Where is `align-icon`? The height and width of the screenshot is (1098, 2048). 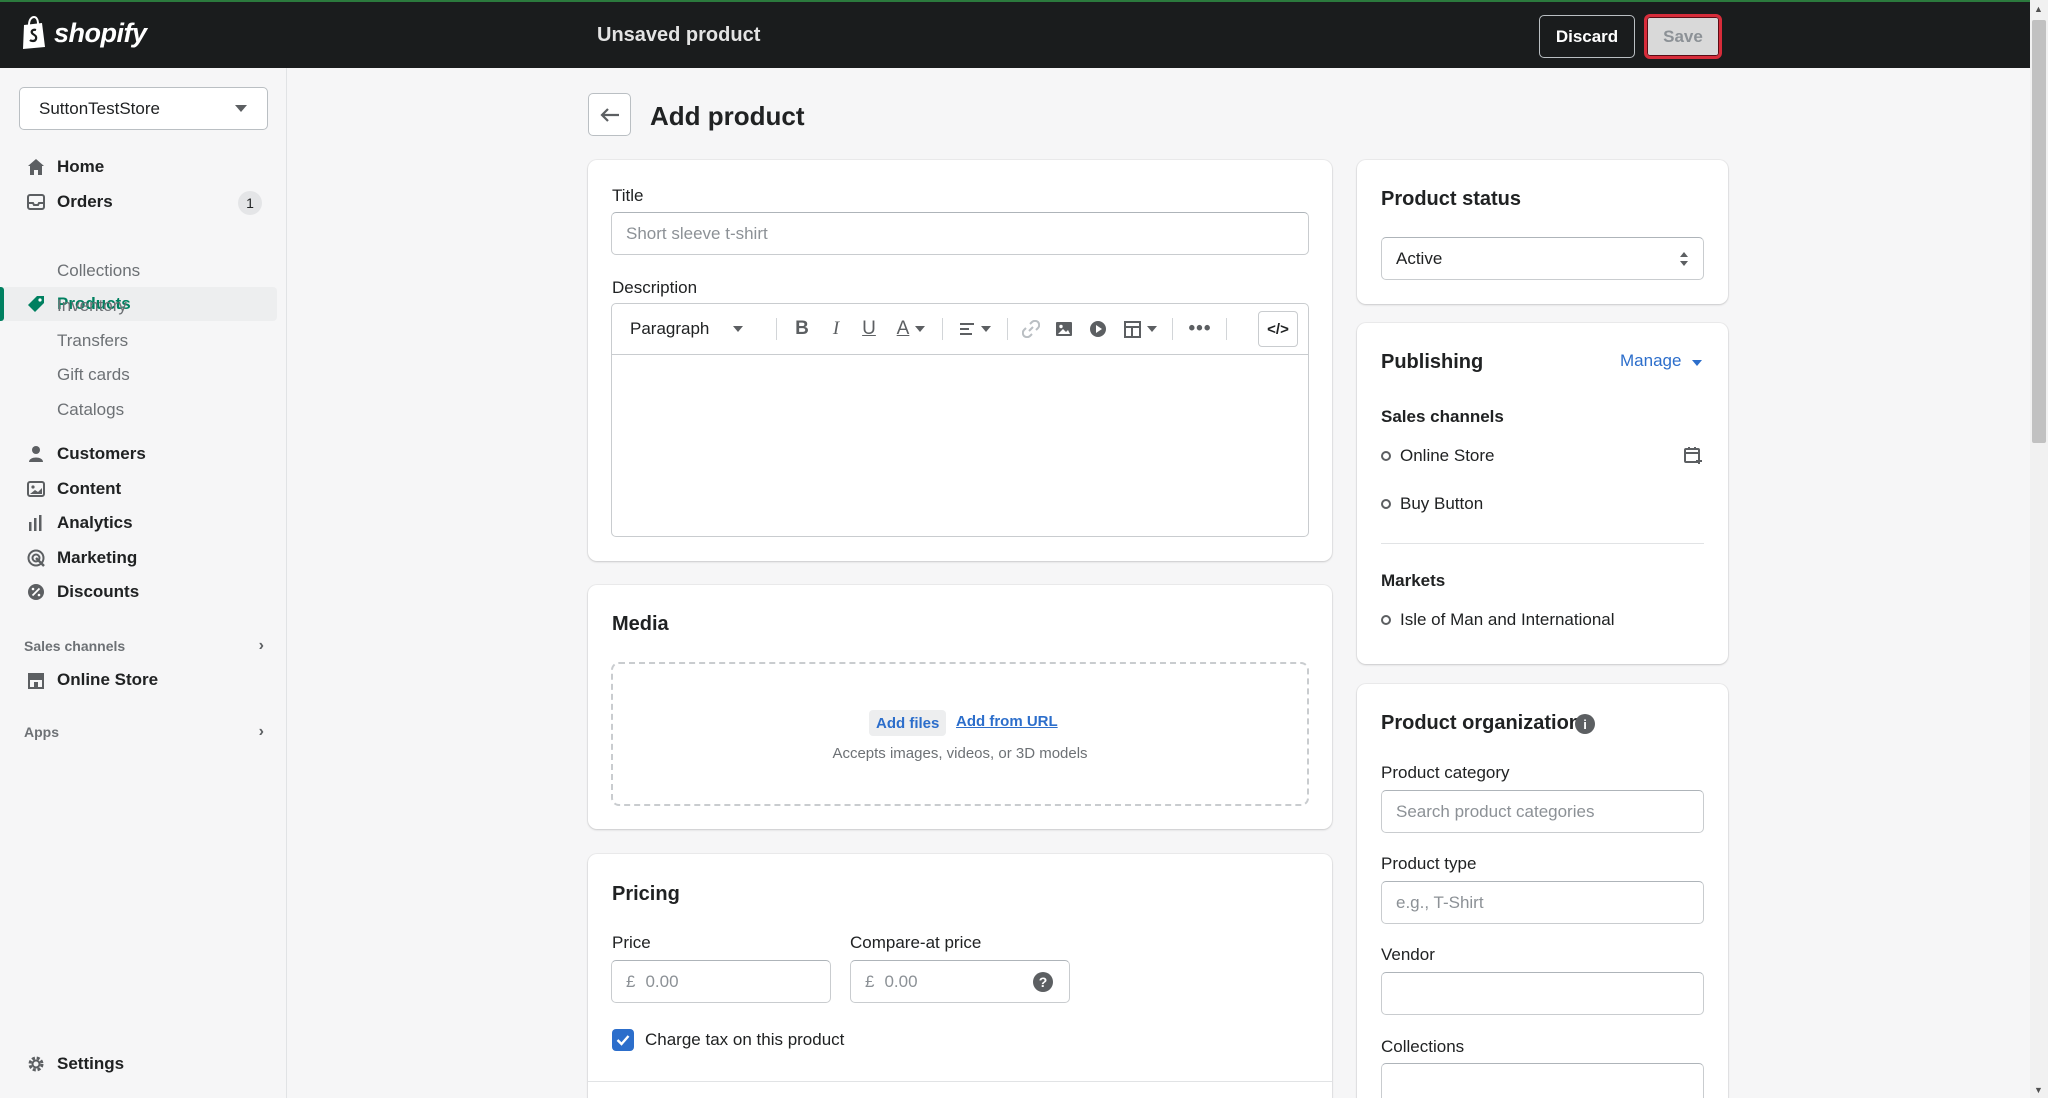
align-icon is located at coordinates (975, 329).